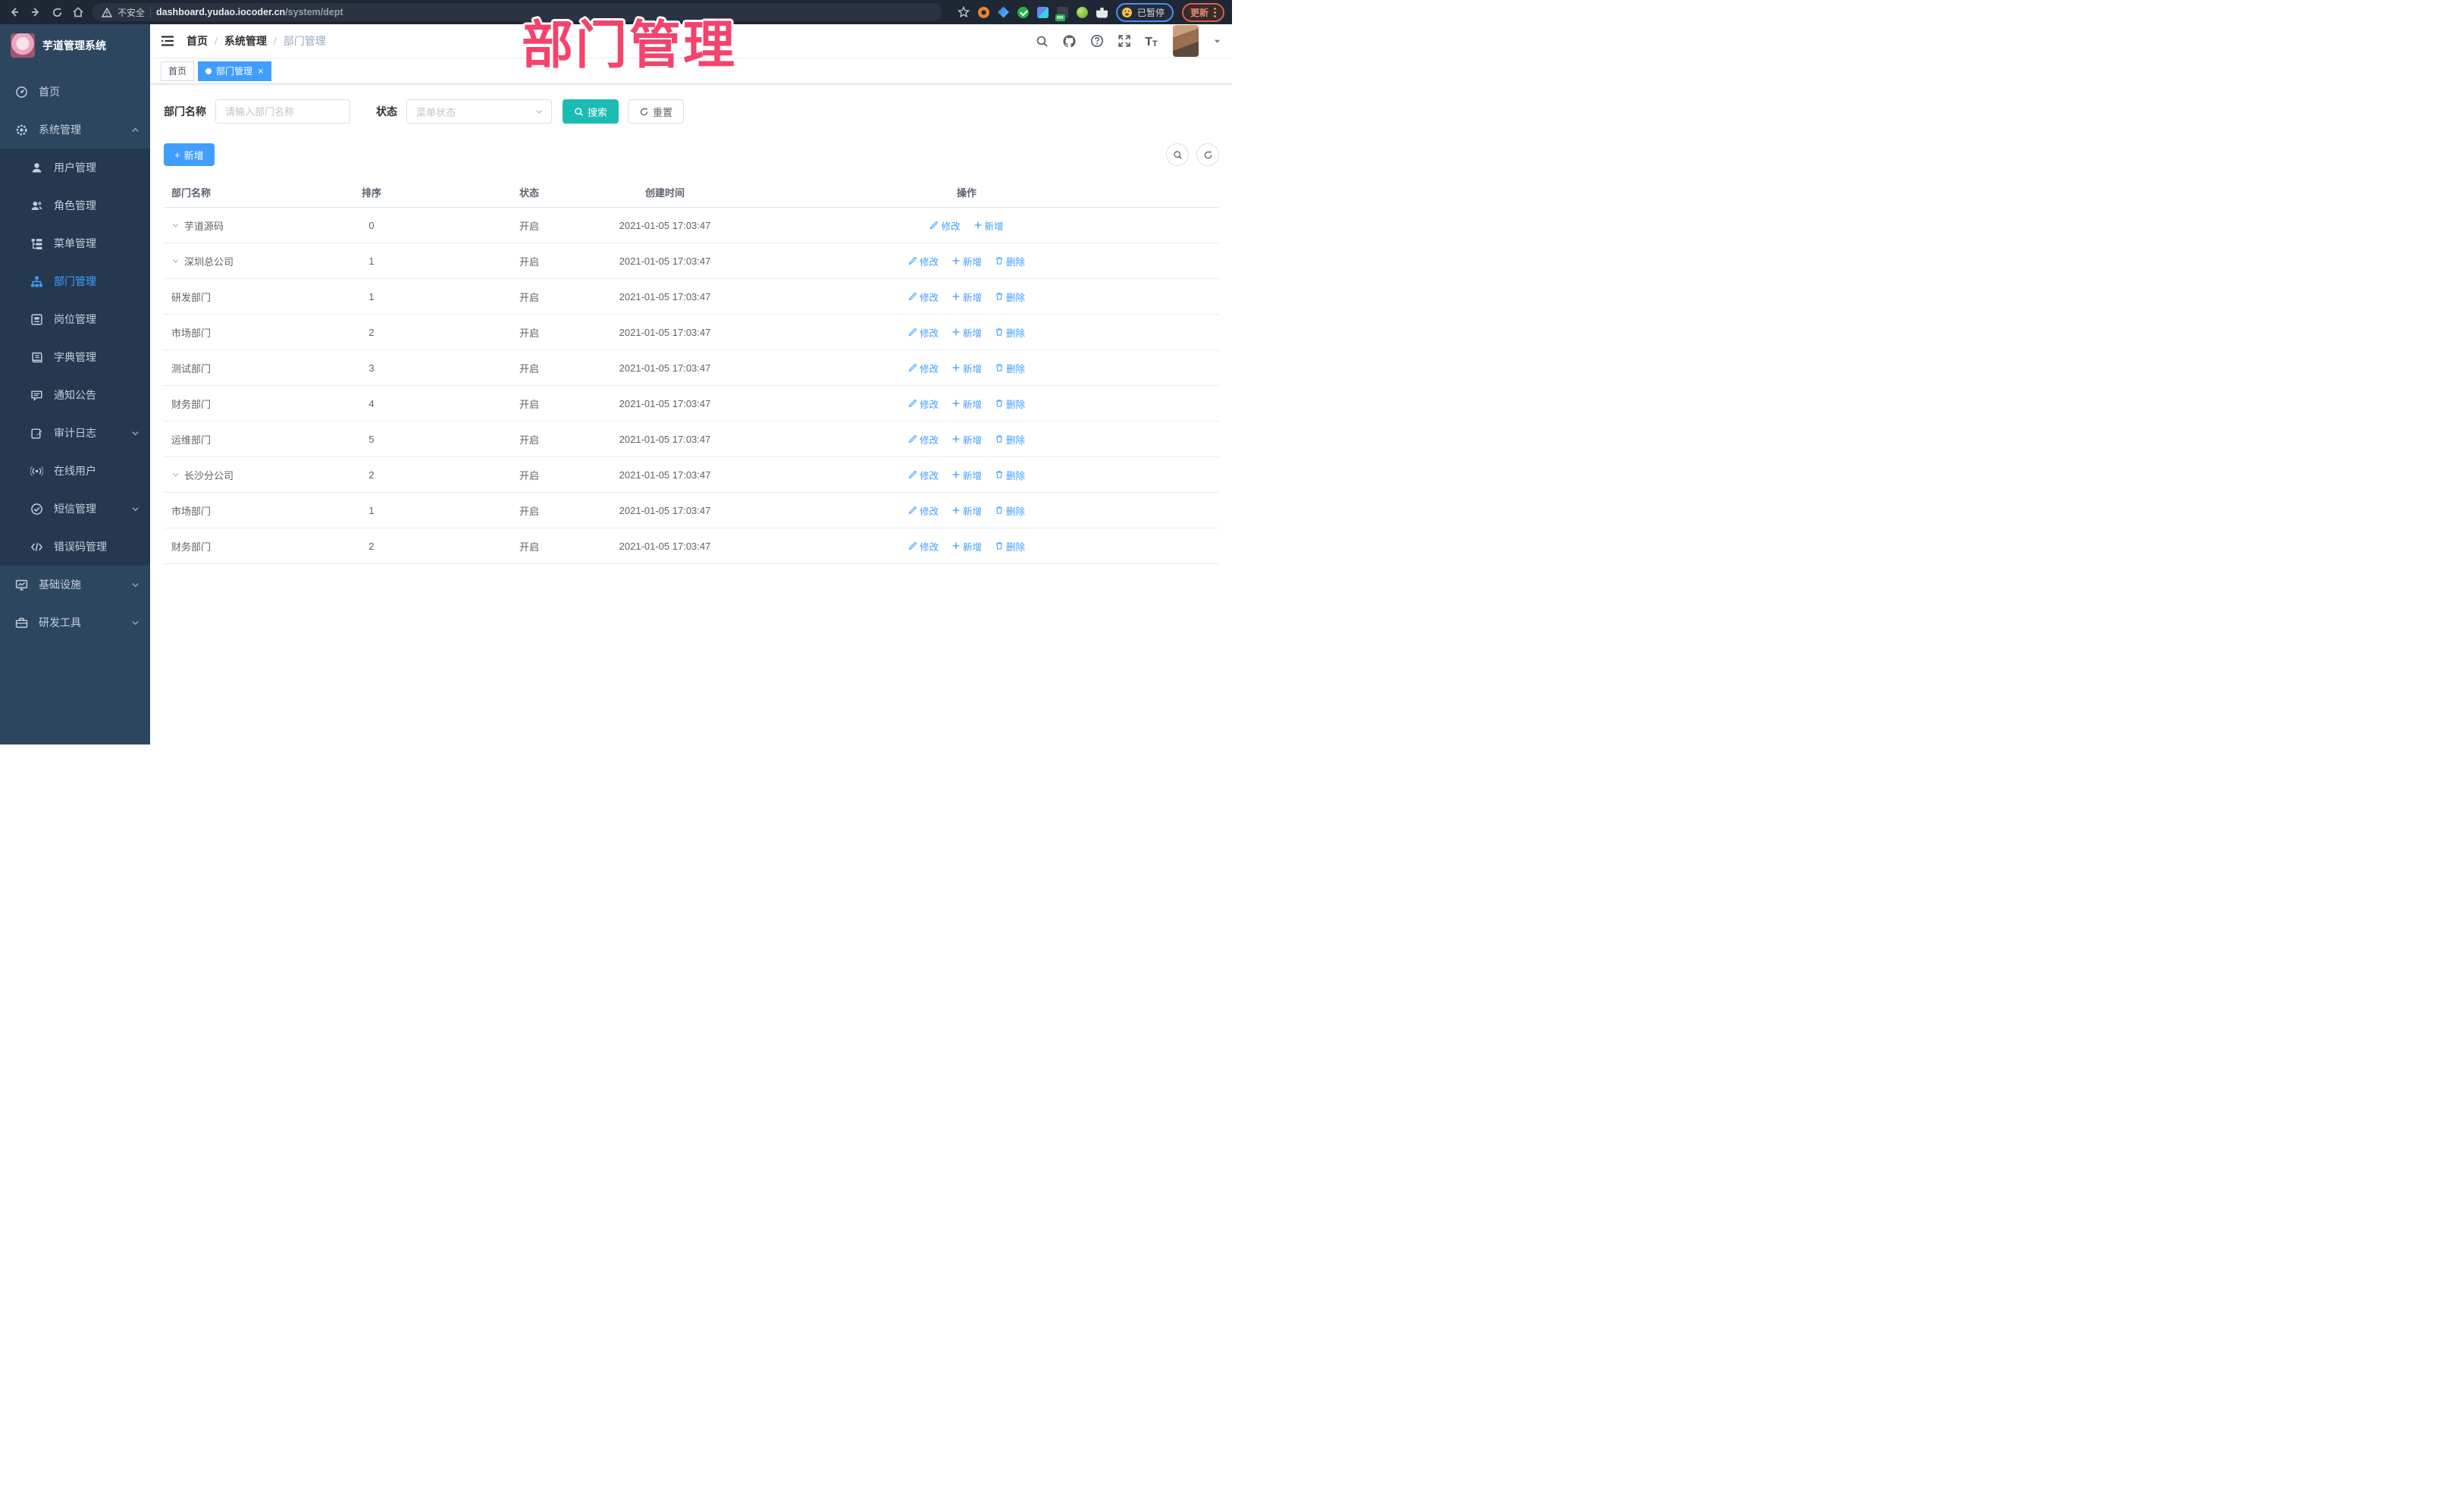 The width and height of the screenshot is (2464, 1489). Describe the element at coordinates (75, 395) in the screenshot. I see `sidebar-item-announcements: 通知公告` at that location.